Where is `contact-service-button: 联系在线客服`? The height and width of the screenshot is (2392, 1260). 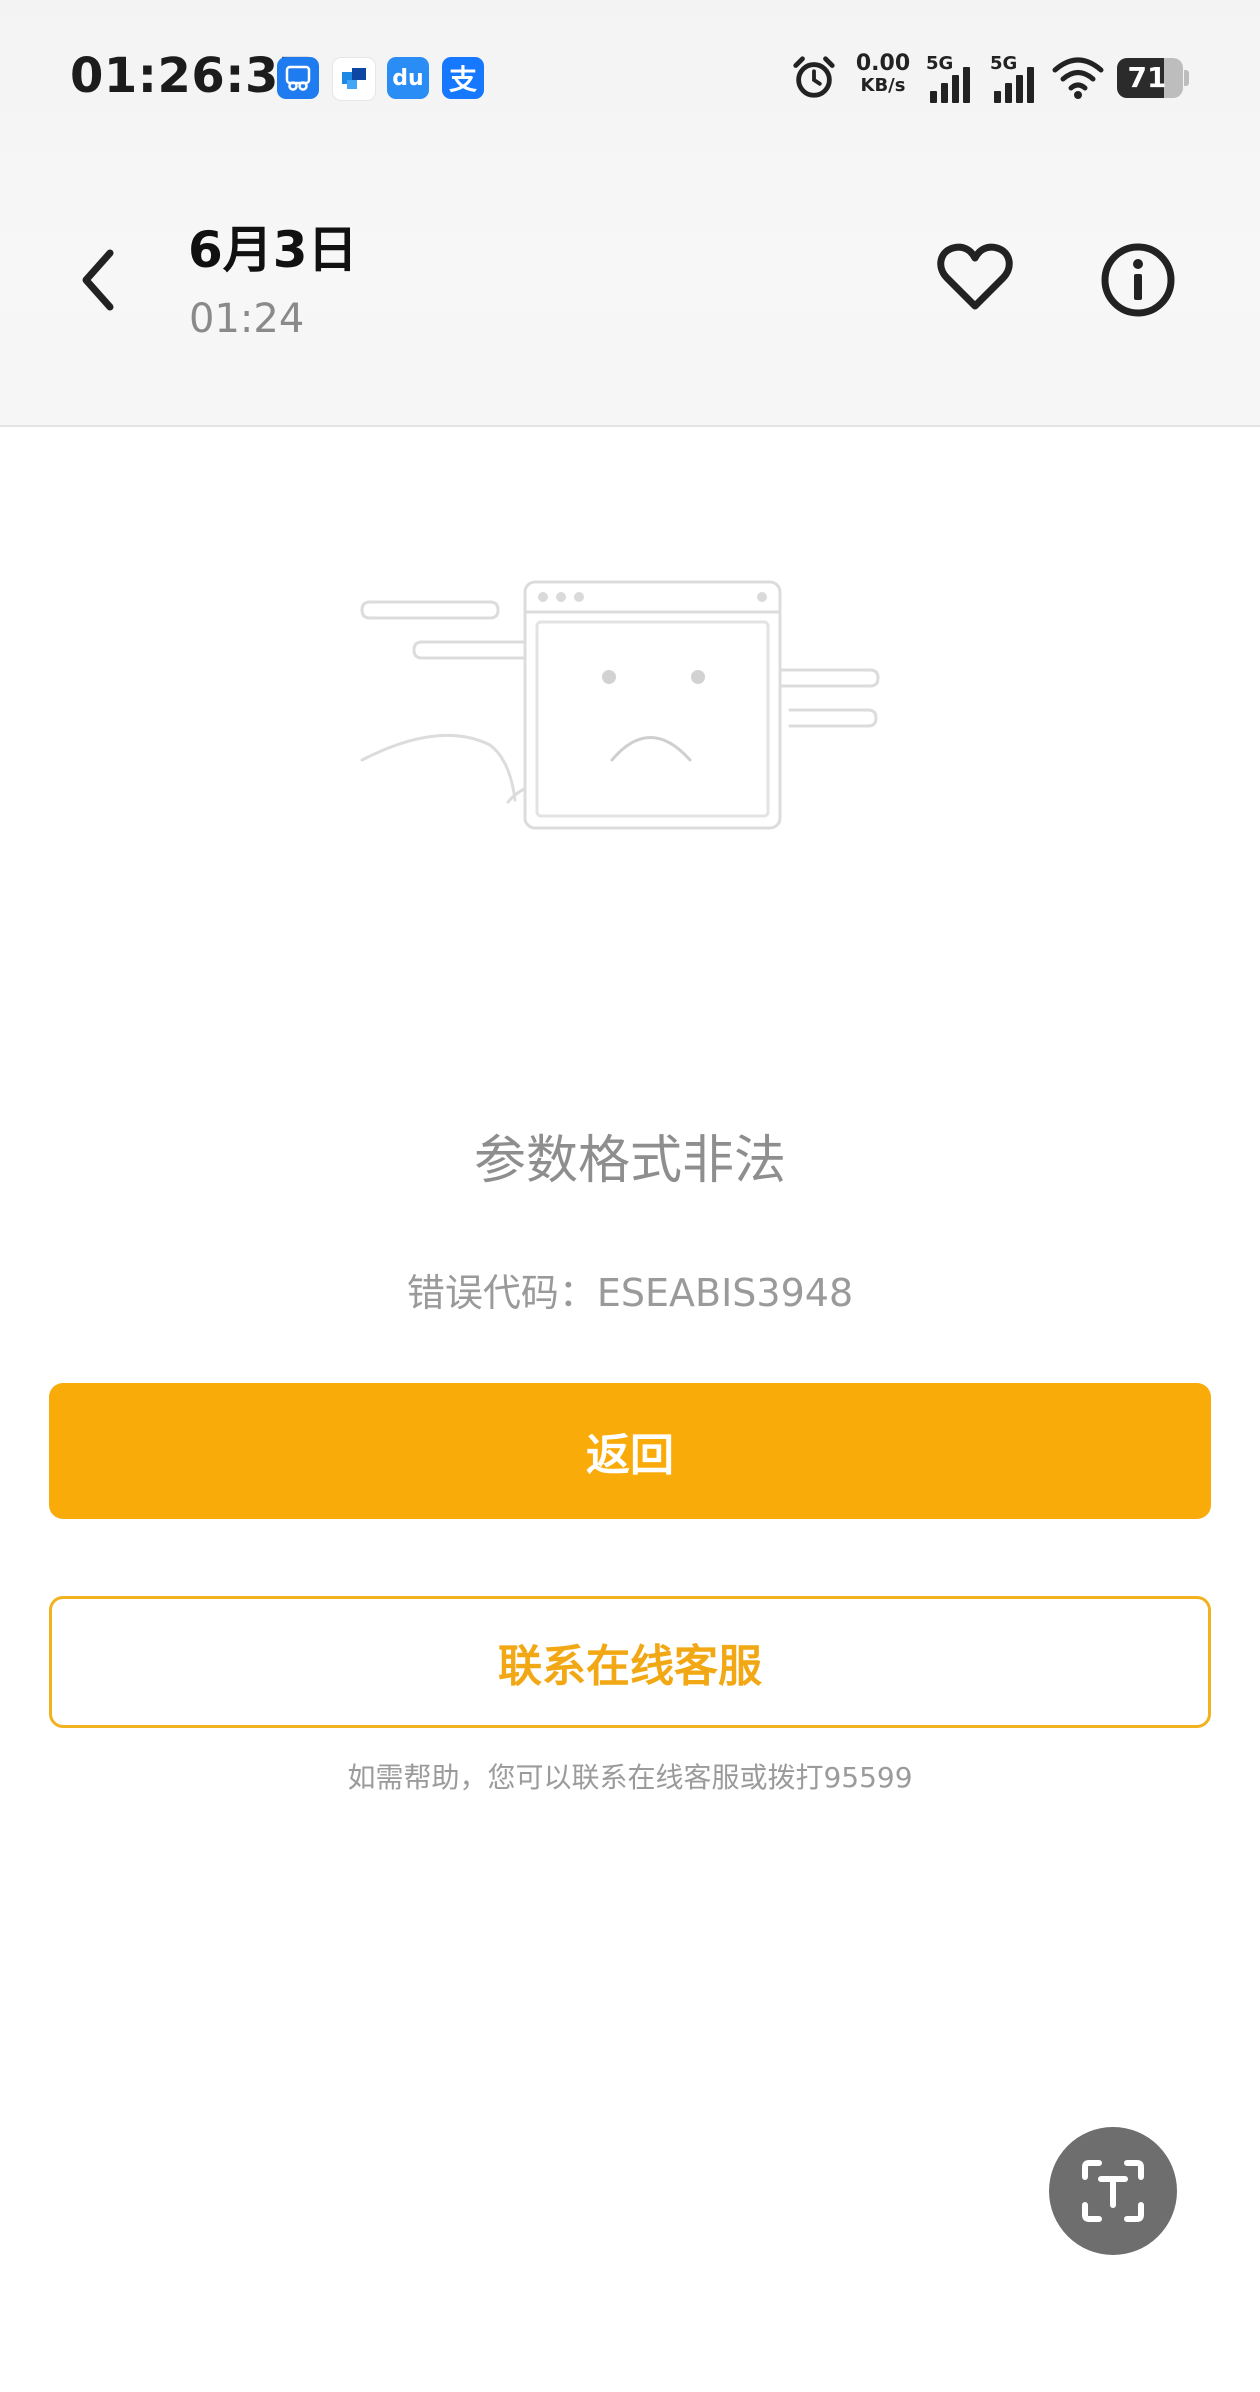
contact-service-button: 联系在线客服 is located at coordinates (630, 1662).